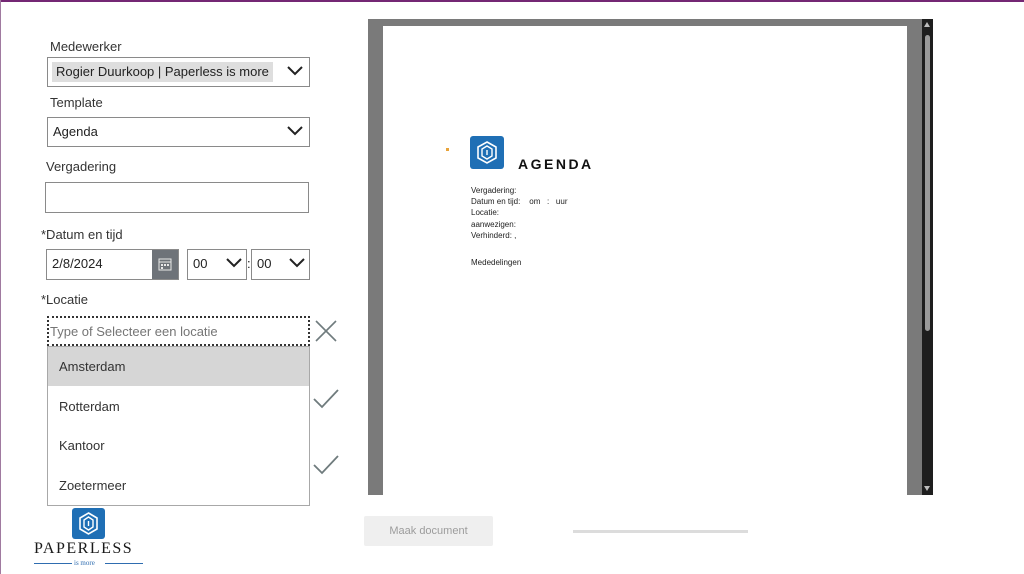 Image resolution: width=1024 pixels, height=574 pixels. What do you see at coordinates (264, 263) in the screenshot?
I see `minute-value: 00` at bounding box center [264, 263].